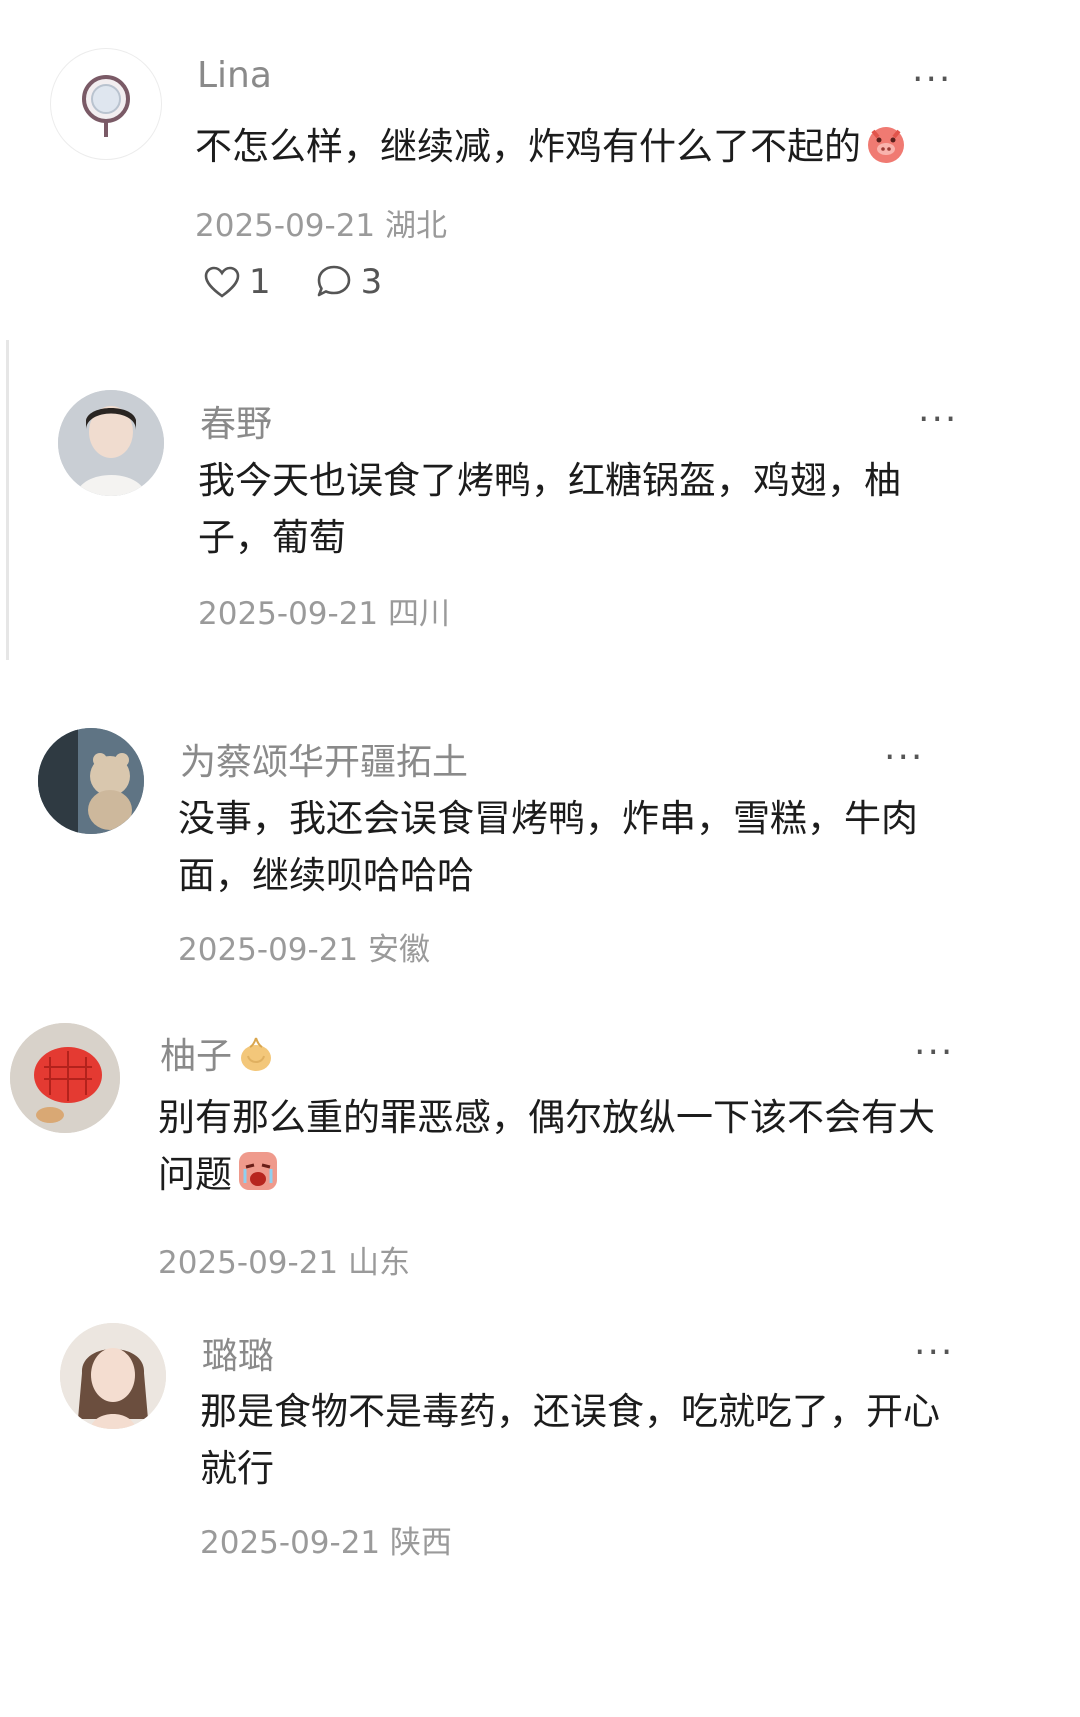  What do you see at coordinates (196, 1056) in the screenshot?
I see `username-text: 柚子` at bounding box center [196, 1056].